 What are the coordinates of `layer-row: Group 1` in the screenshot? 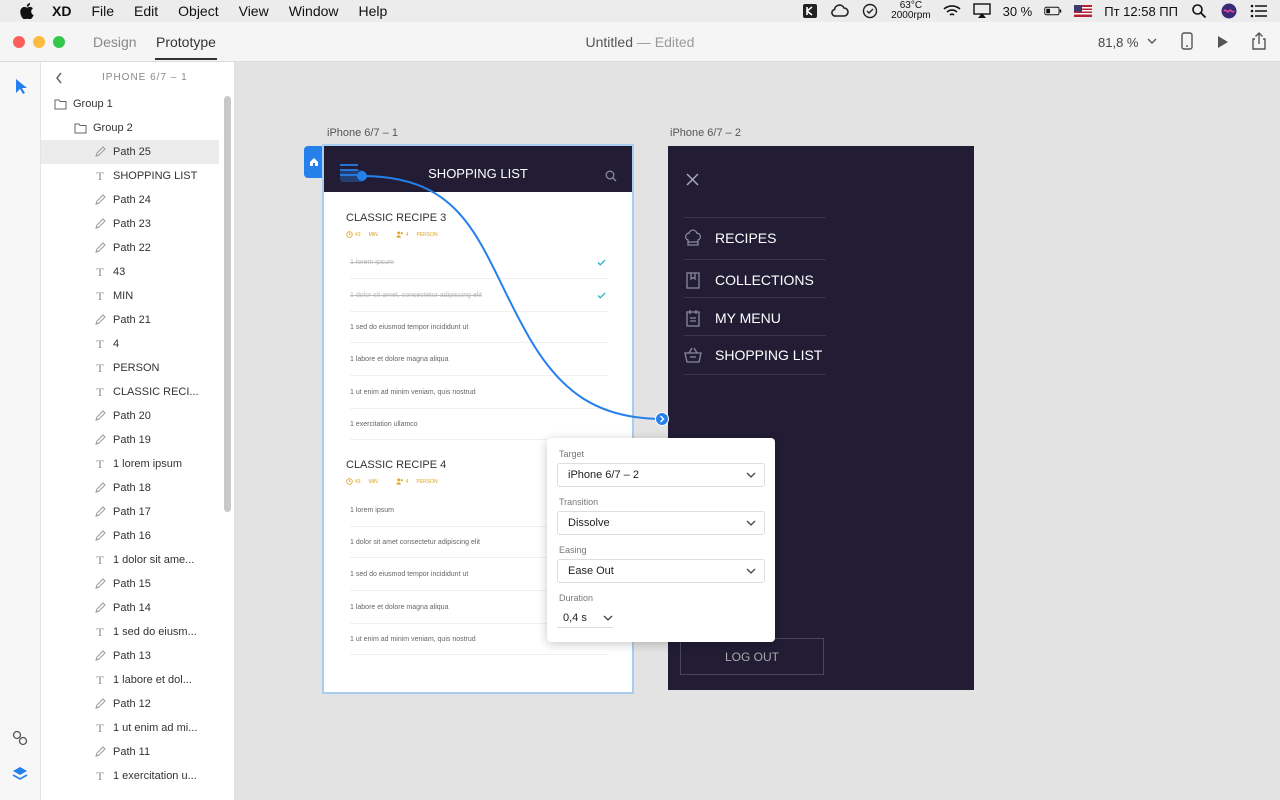 It's located at (130, 104).